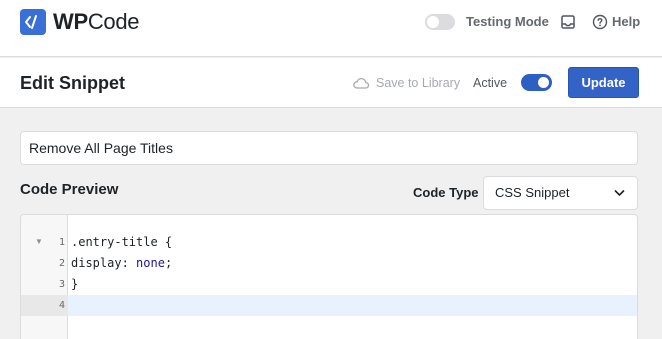 The width and height of the screenshot is (662, 339). What do you see at coordinates (72, 83) in the screenshot?
I see `page-title: Edit Snippet` at bounding box center [72, 83].